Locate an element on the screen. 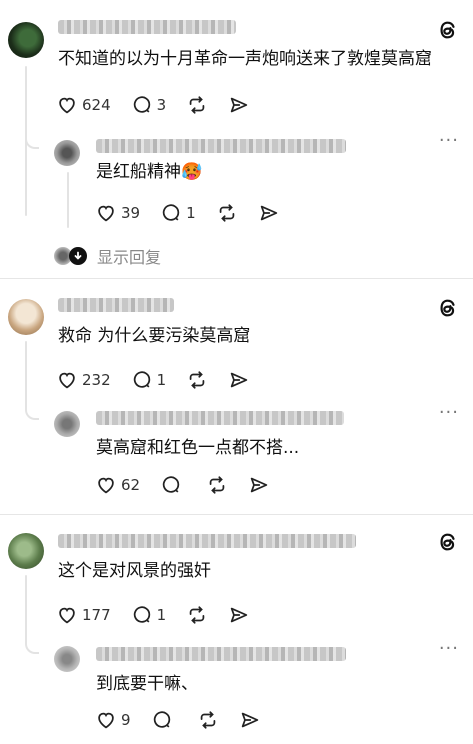 This screenshot has width=473, height=744. like-button: 232 is located at coordinates (83, 380).